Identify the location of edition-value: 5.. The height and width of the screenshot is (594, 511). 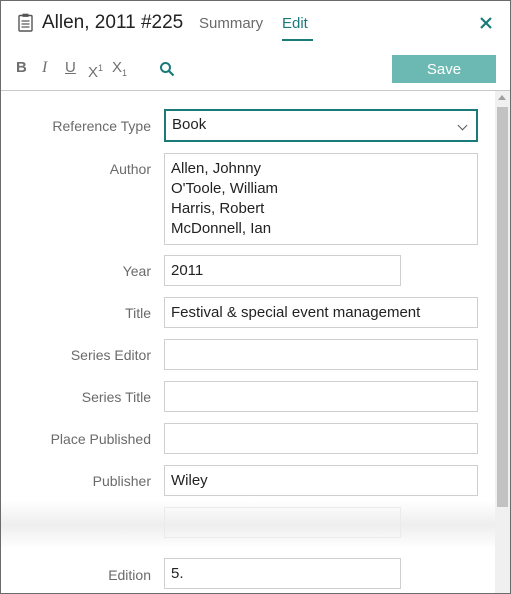
(177, 573).